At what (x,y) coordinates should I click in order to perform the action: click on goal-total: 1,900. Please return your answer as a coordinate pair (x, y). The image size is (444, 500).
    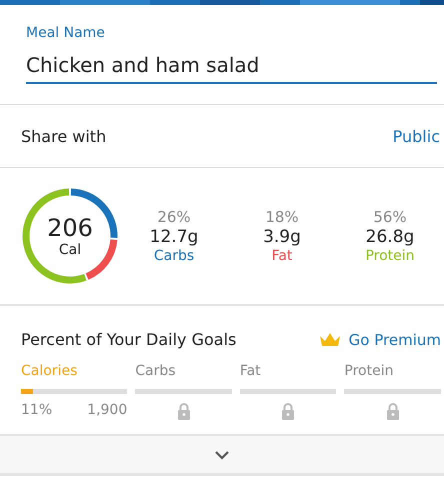
    Looking at the image, I should click on (107, 410).